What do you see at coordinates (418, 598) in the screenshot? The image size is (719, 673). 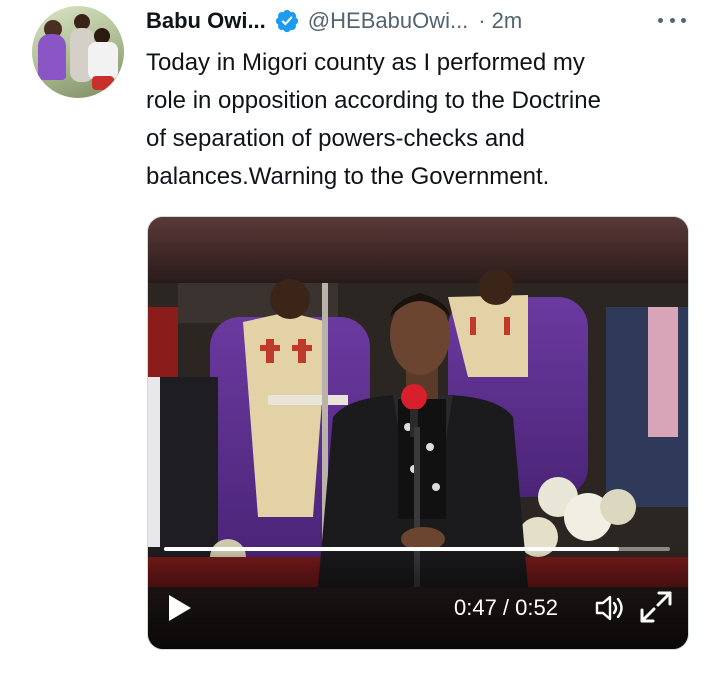 I see `video-controls: 0:47 / 0:52` at bounding box center [418, 598].